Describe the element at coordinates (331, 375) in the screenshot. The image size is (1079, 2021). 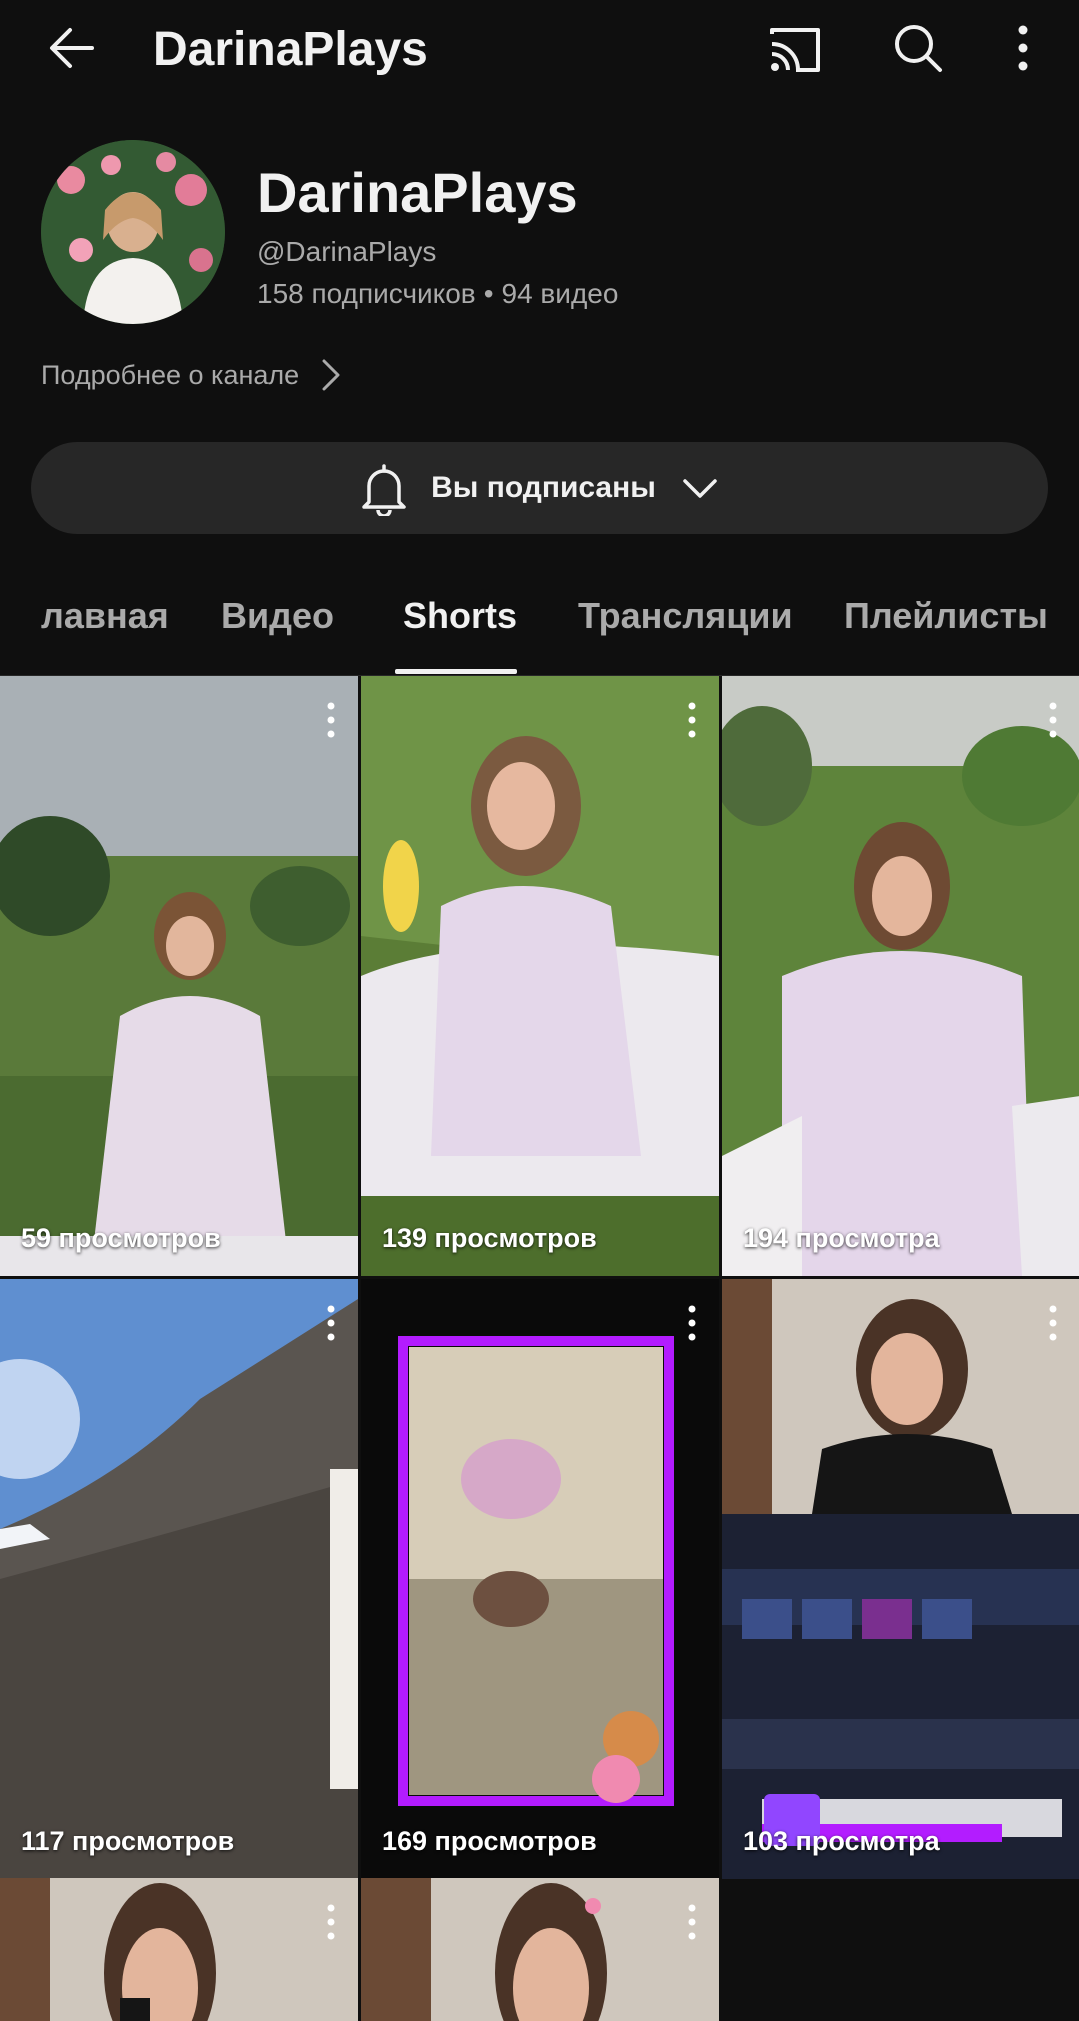
I see `chevron-right-icon` at that location.